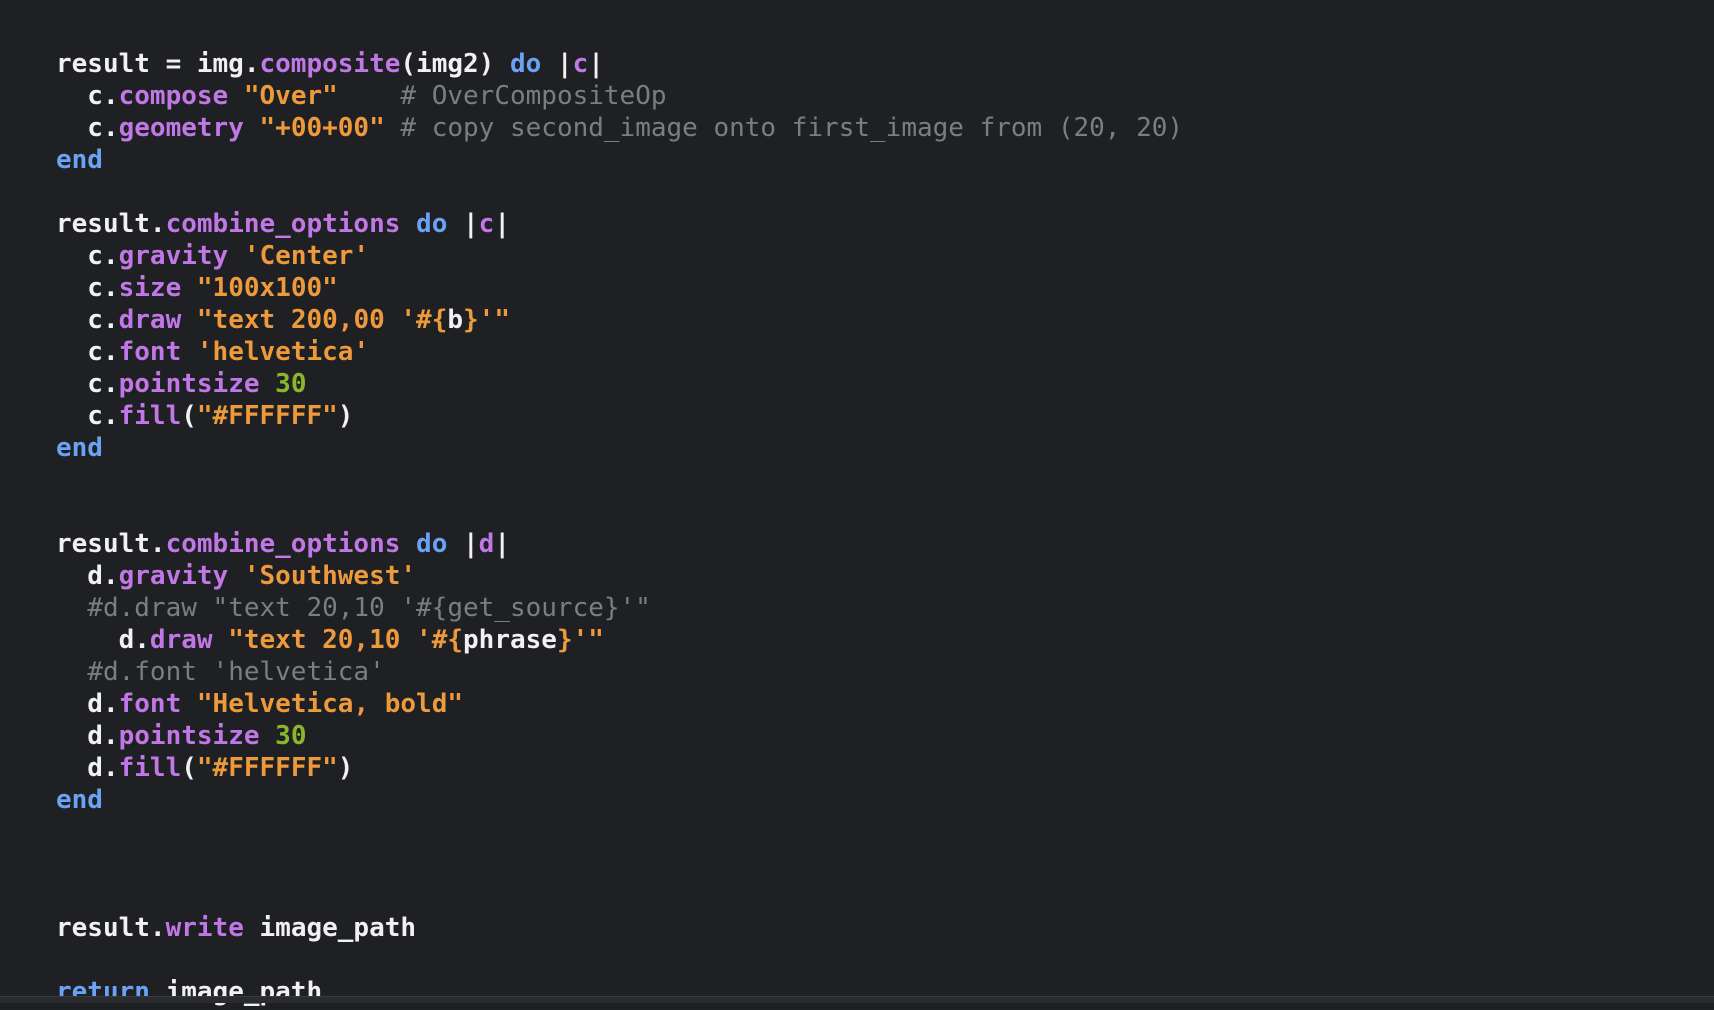  What do you see at coordinates (885, 768) in the screenshot?
I see `code-line: d.fill("#FFFFFF")` at bounding box center [885, 768].